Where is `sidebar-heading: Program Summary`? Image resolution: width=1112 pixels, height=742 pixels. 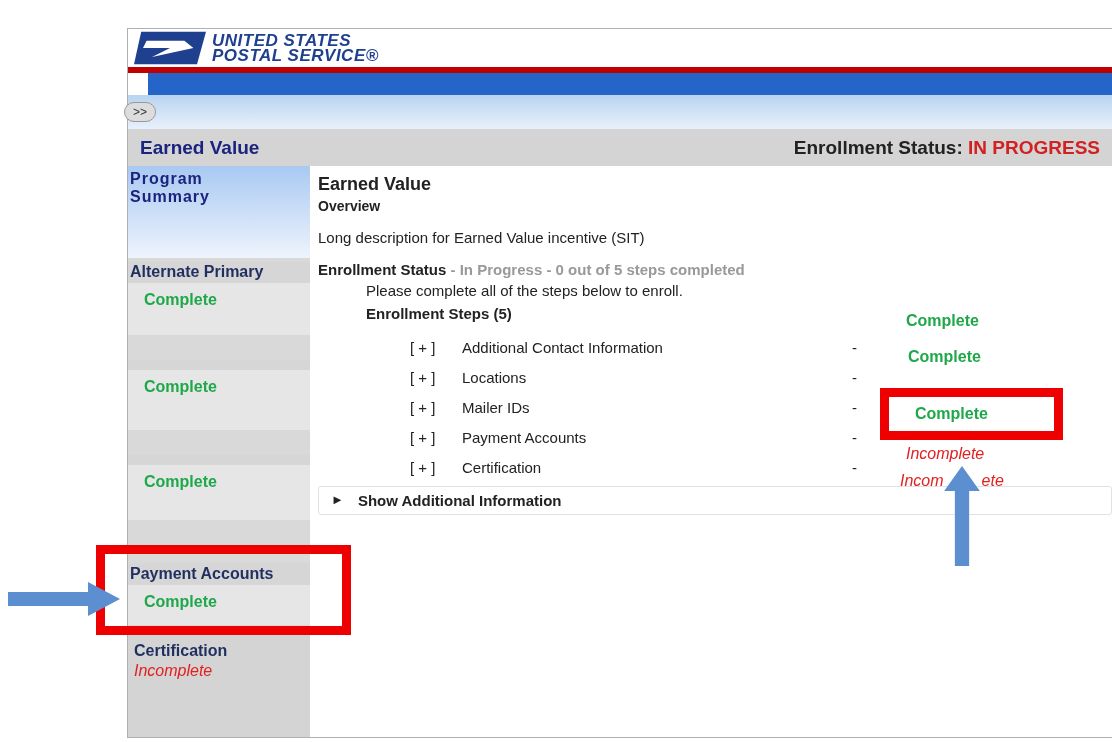 sidebar-heading: Program Summary is located at coordinates (195, 188).